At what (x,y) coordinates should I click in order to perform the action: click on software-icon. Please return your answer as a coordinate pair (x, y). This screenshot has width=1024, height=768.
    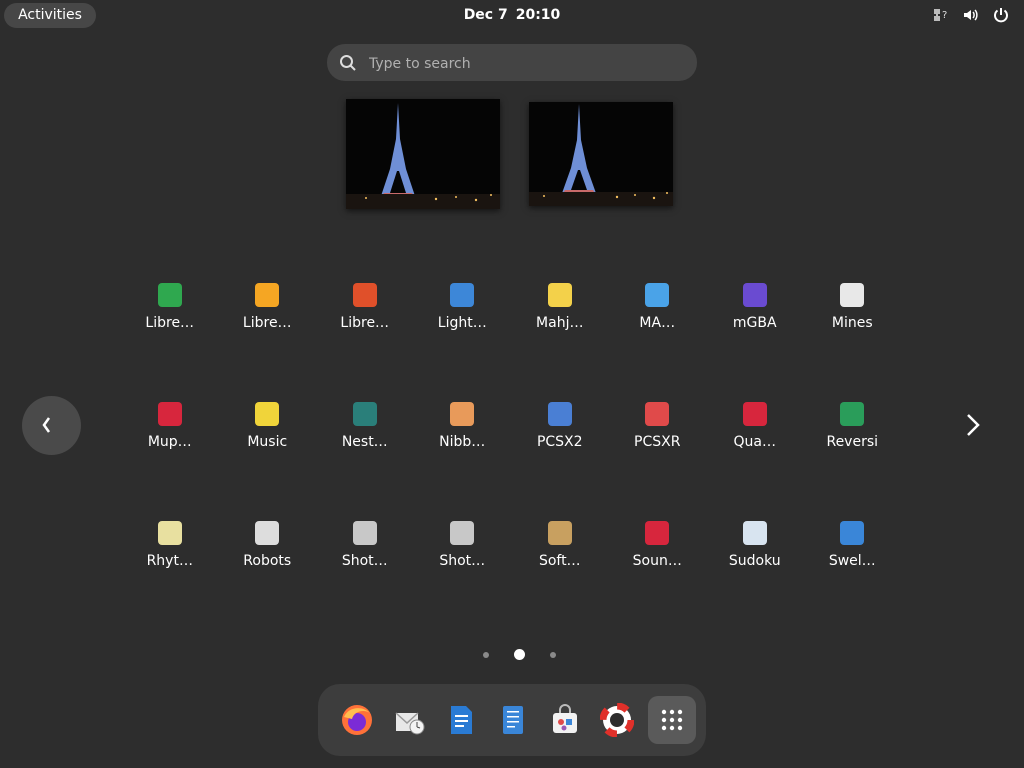
    Looking at the image, I should click on (565, 718).